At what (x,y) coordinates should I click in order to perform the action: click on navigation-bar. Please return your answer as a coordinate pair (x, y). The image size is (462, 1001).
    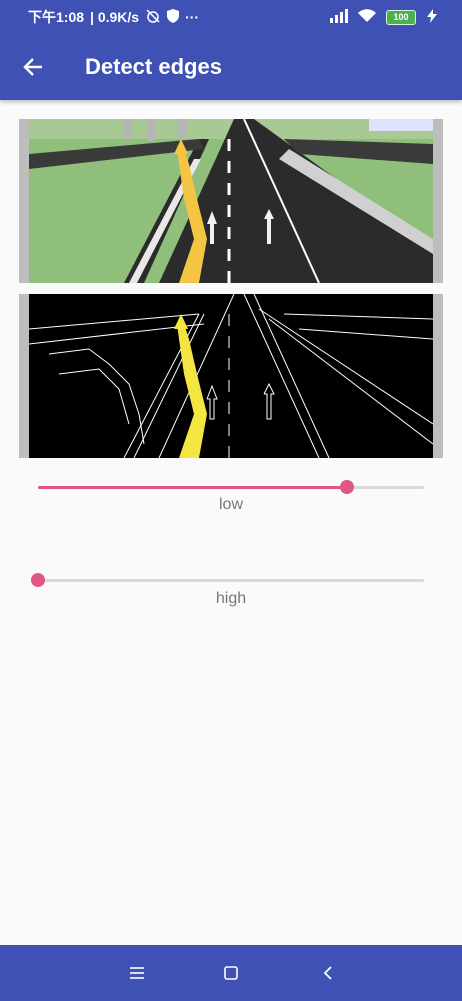
    Looking at the image, I should click on (231, 973).